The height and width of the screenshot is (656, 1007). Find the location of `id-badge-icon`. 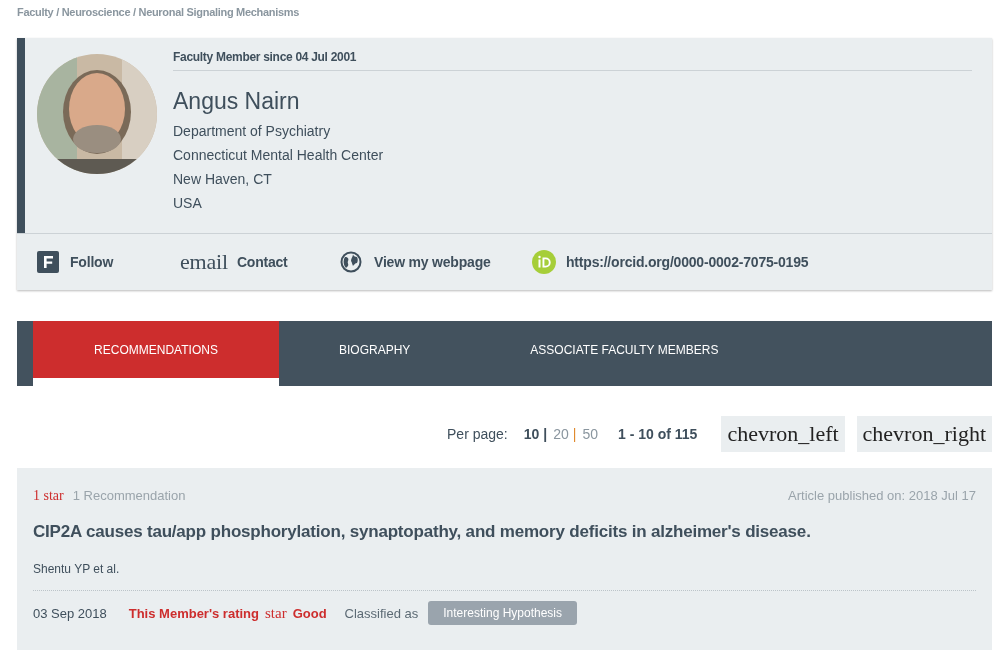

id-badge-icon is located at coordinates (544, 262).